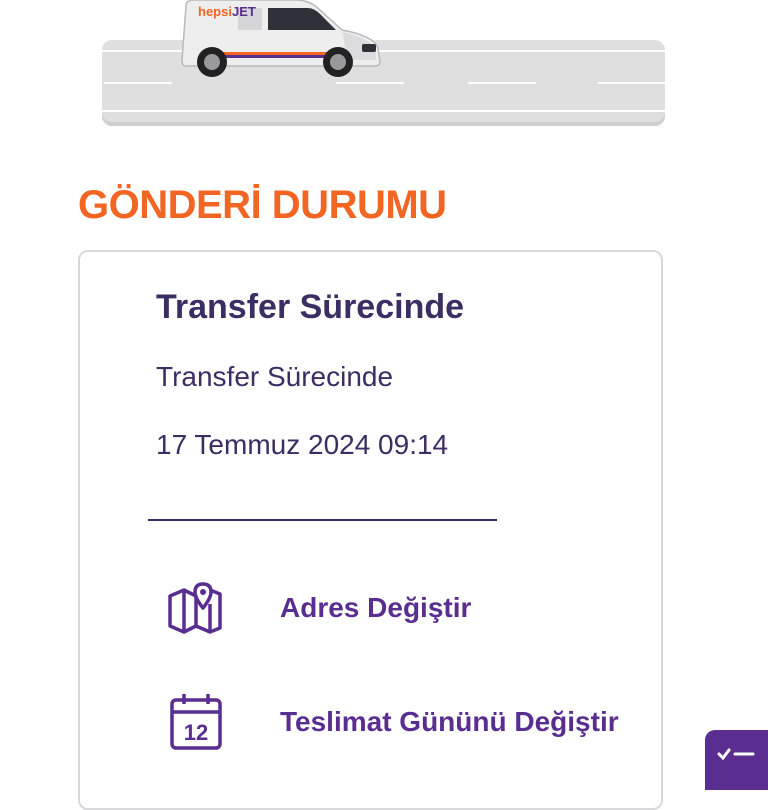 The width and height of the screenshot is (768, 810). What do you see at coordinates (310, 307) in the screenshot?
I see `status-title: Transfer Sürecinde` at bounding box center [310, 307].